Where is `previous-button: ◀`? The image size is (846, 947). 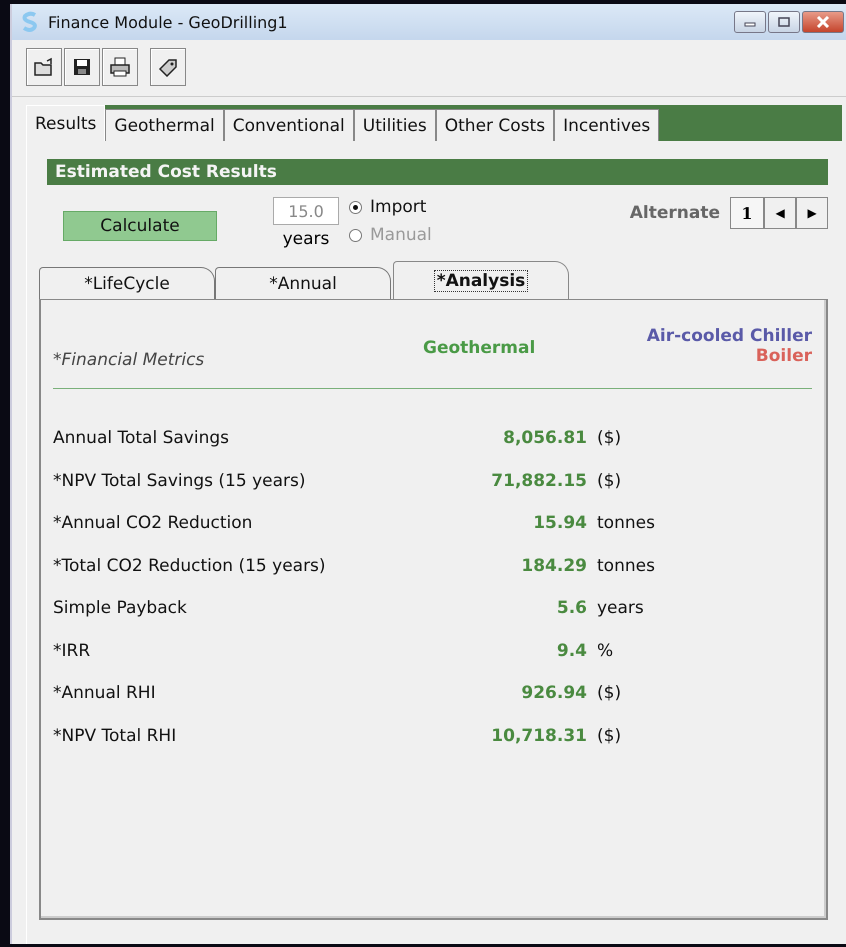
previous-button: ◀ is located at coordinates (780, 213).